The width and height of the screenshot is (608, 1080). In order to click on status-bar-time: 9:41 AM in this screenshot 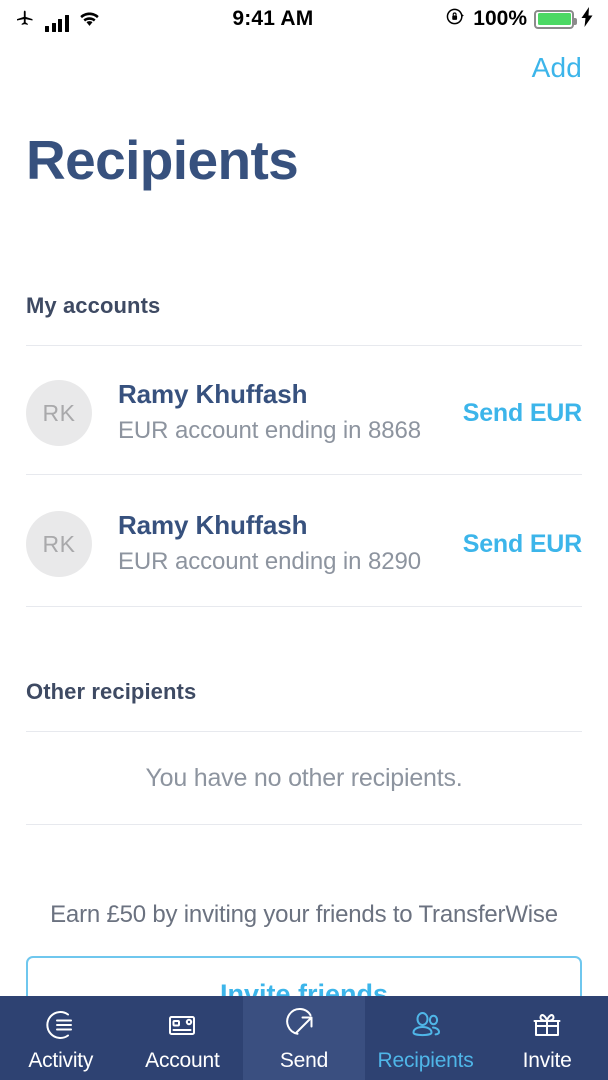, I will do `click(273, 18)`.